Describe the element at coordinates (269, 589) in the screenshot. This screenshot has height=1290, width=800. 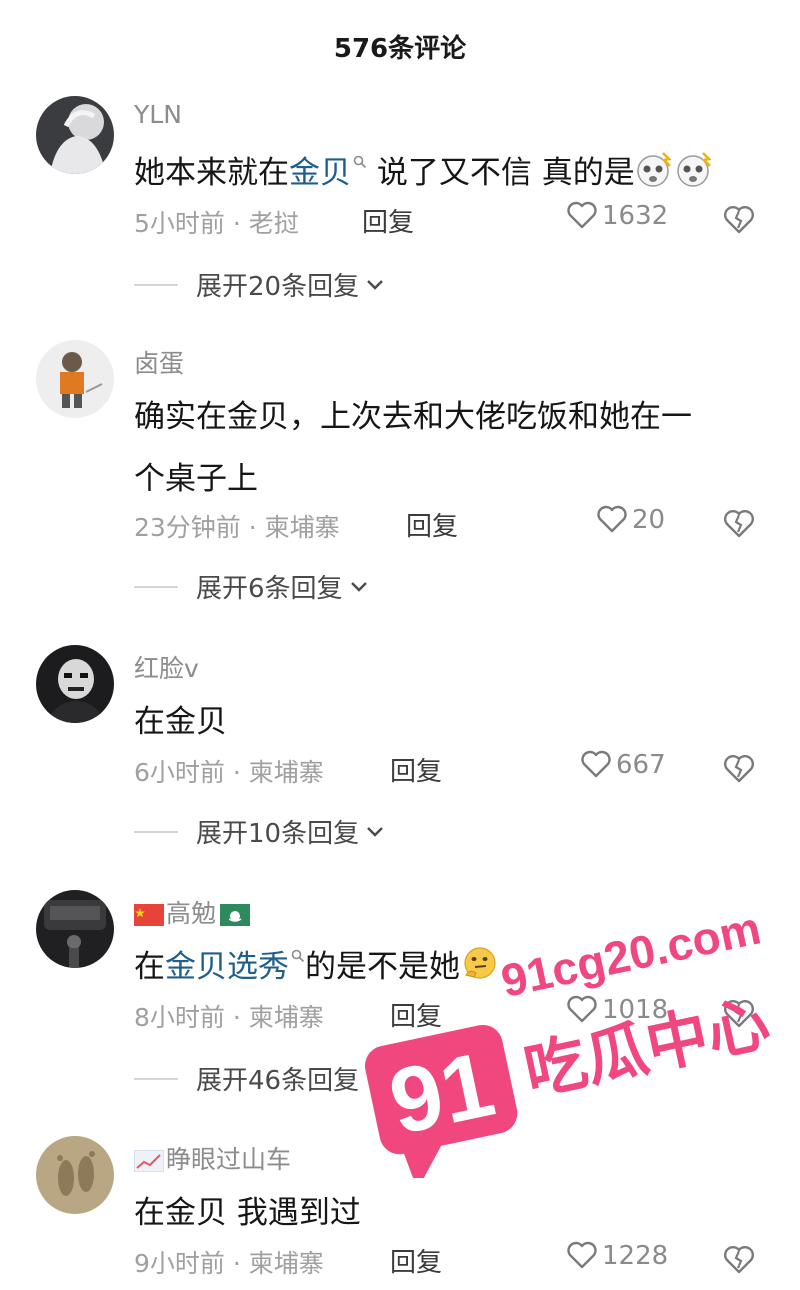
I see `expand-replies-label: 展开6条回复` at that location.